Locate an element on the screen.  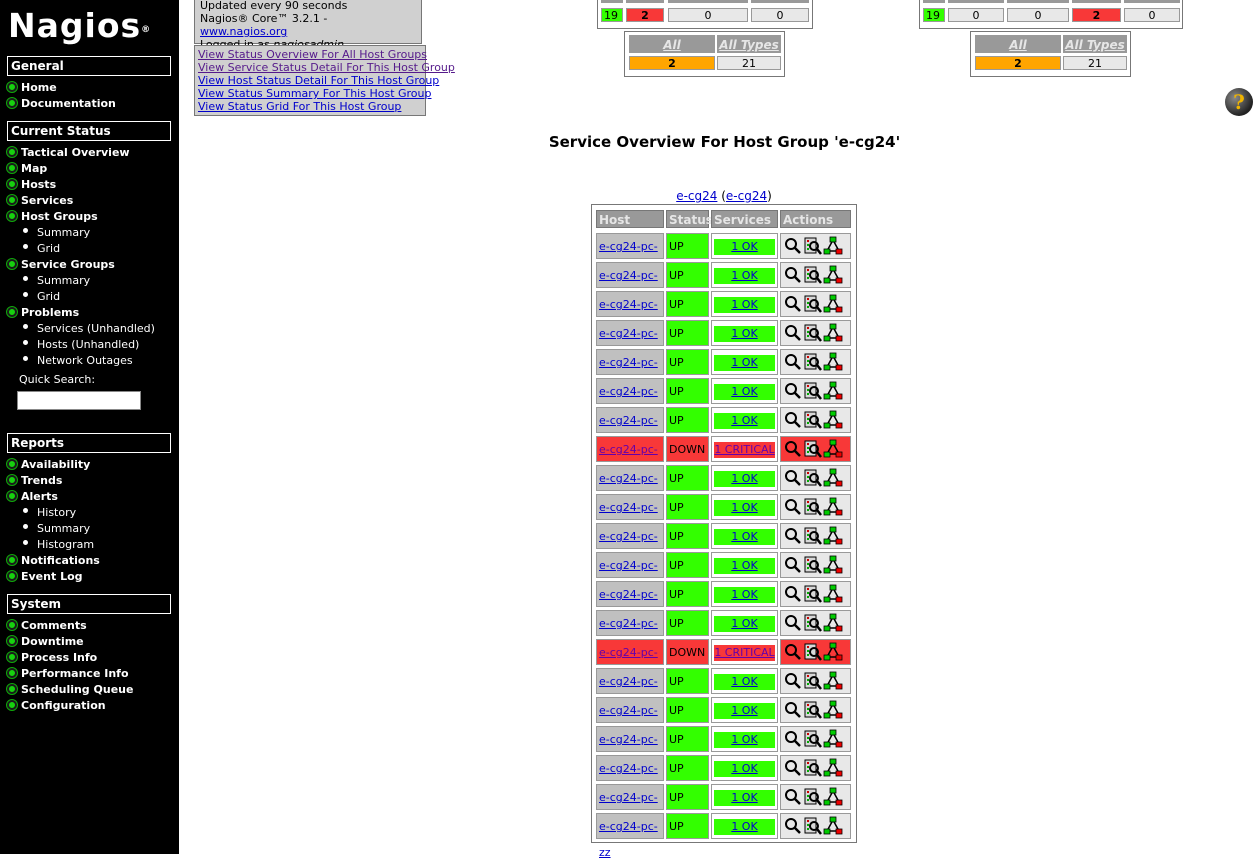
nav-home: Home is located at coordinates (32, 88).